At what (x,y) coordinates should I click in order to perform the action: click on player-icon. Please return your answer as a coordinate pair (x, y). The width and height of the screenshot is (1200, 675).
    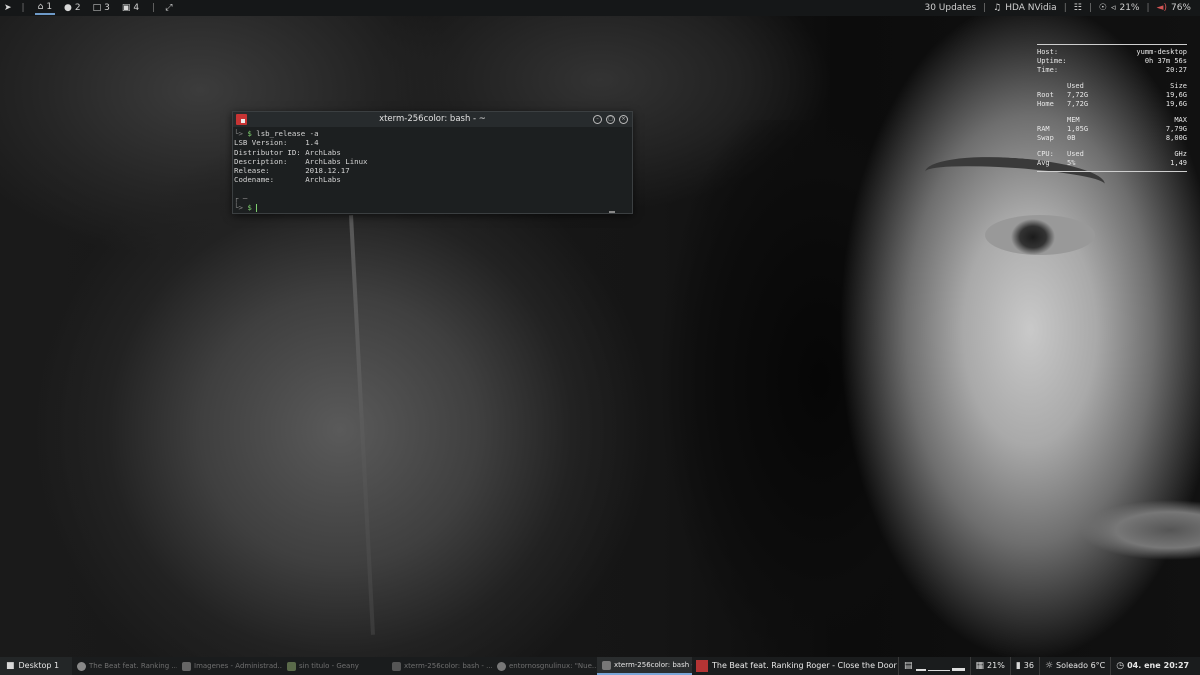
    Looking at the image, I should click on (81, 666).